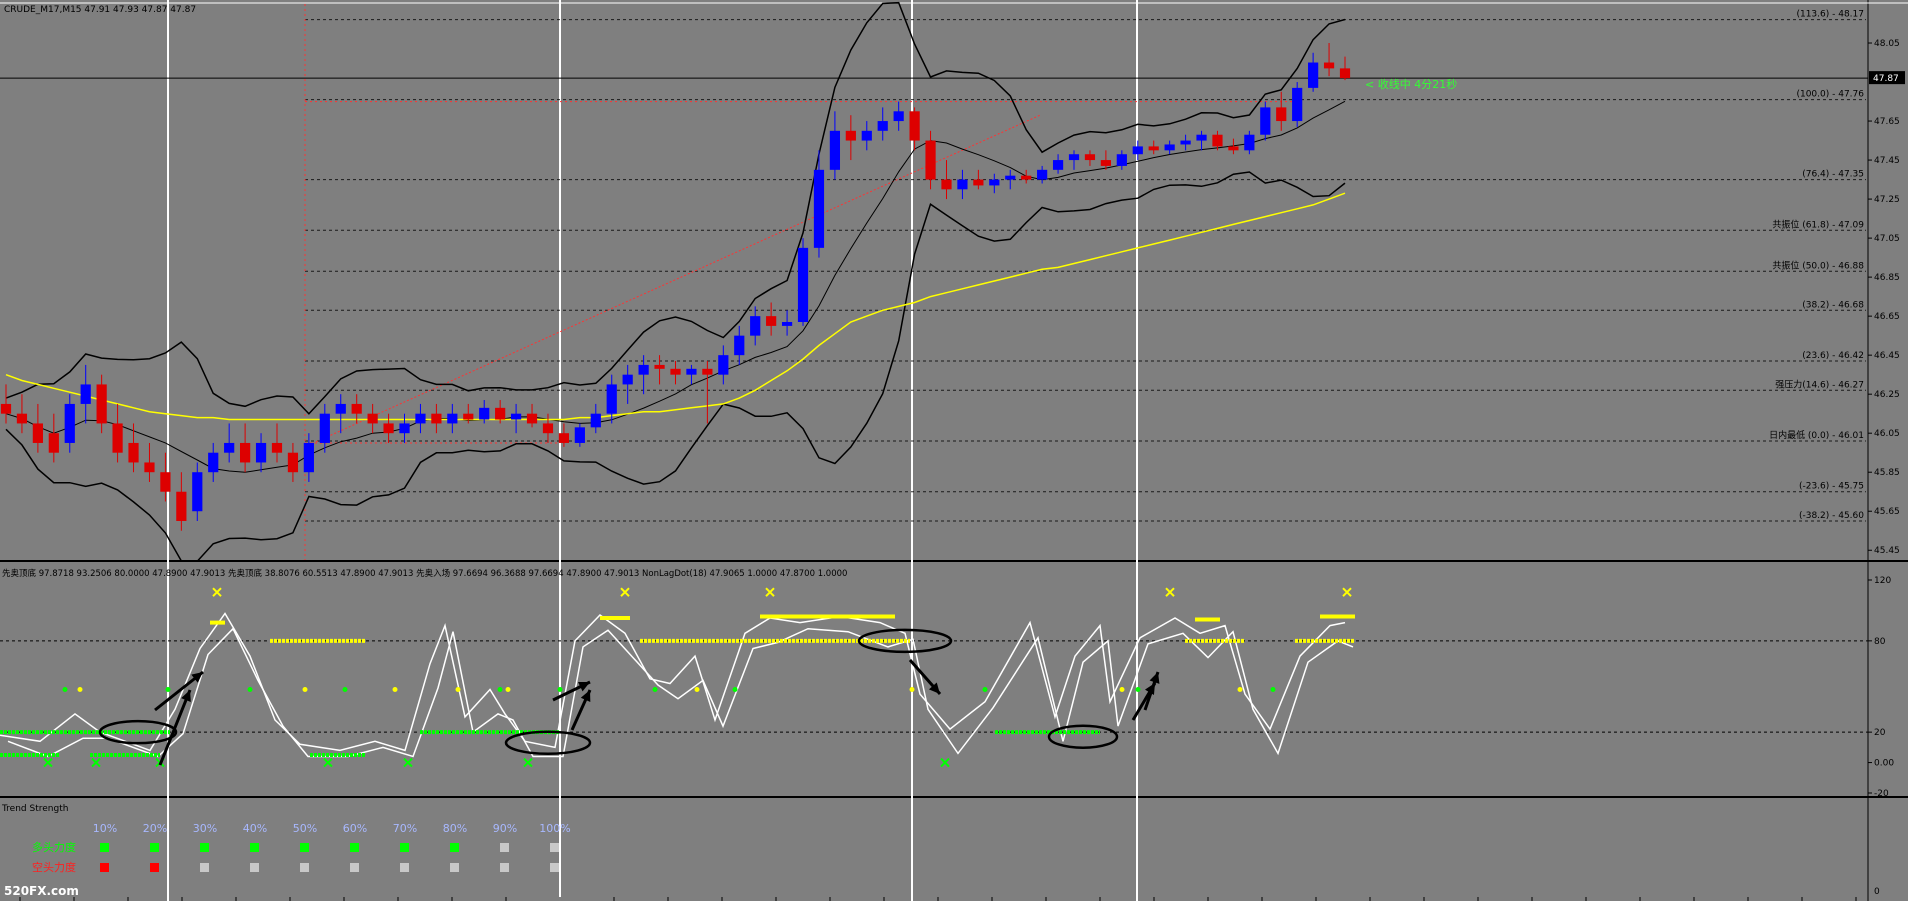  Describe the element at coordinates (1833, 305) in the screenshot. I see `fib-level-label: (38.2) - 46.68` at that location.